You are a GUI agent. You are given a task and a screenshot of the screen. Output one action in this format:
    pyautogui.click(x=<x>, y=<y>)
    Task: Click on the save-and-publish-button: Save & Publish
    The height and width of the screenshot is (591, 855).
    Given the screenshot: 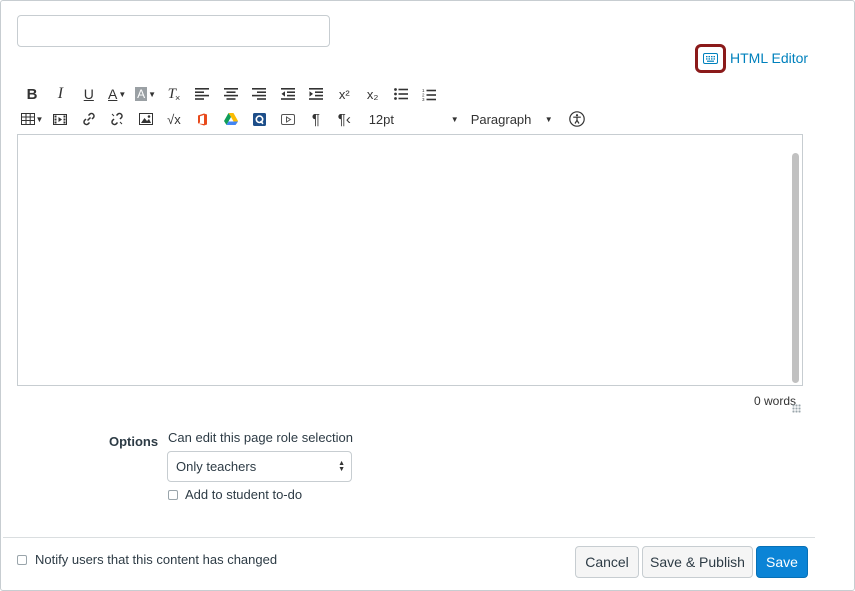 What is the action you would take?
    pyautogui.click(x=697, y=562)
    